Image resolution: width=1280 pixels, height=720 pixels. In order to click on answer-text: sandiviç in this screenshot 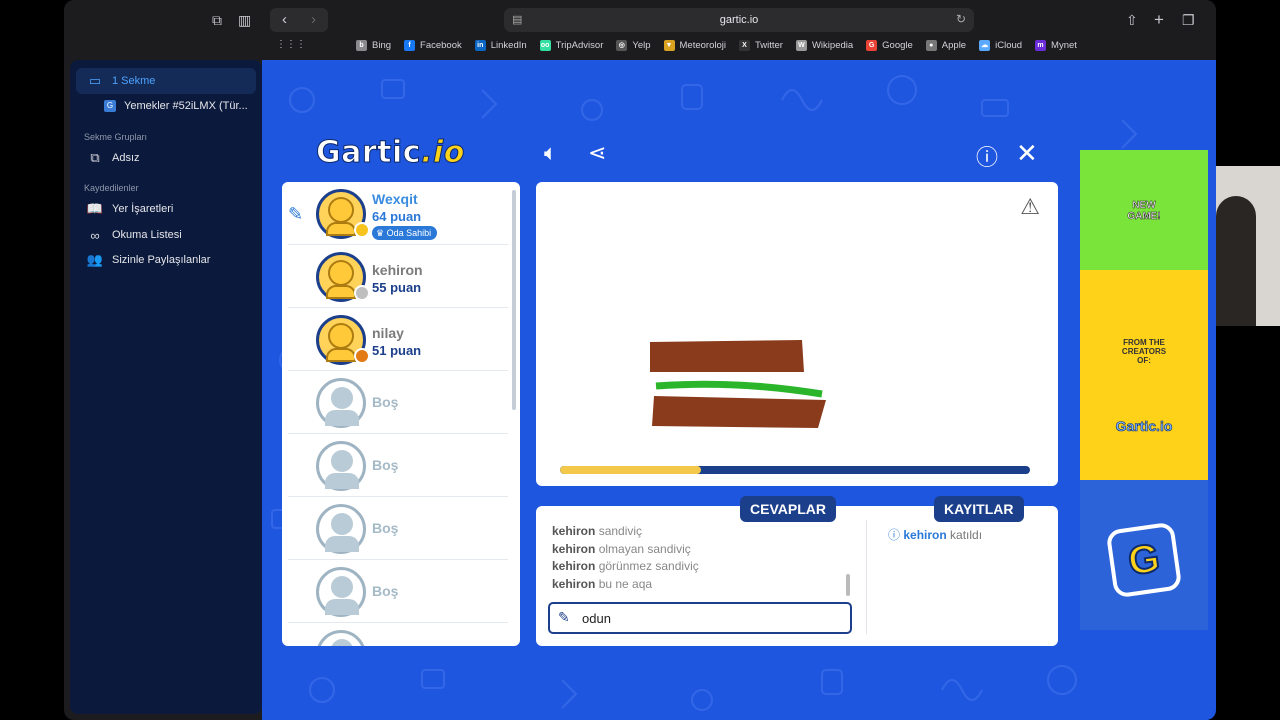, I will do `click(620, 531)`.